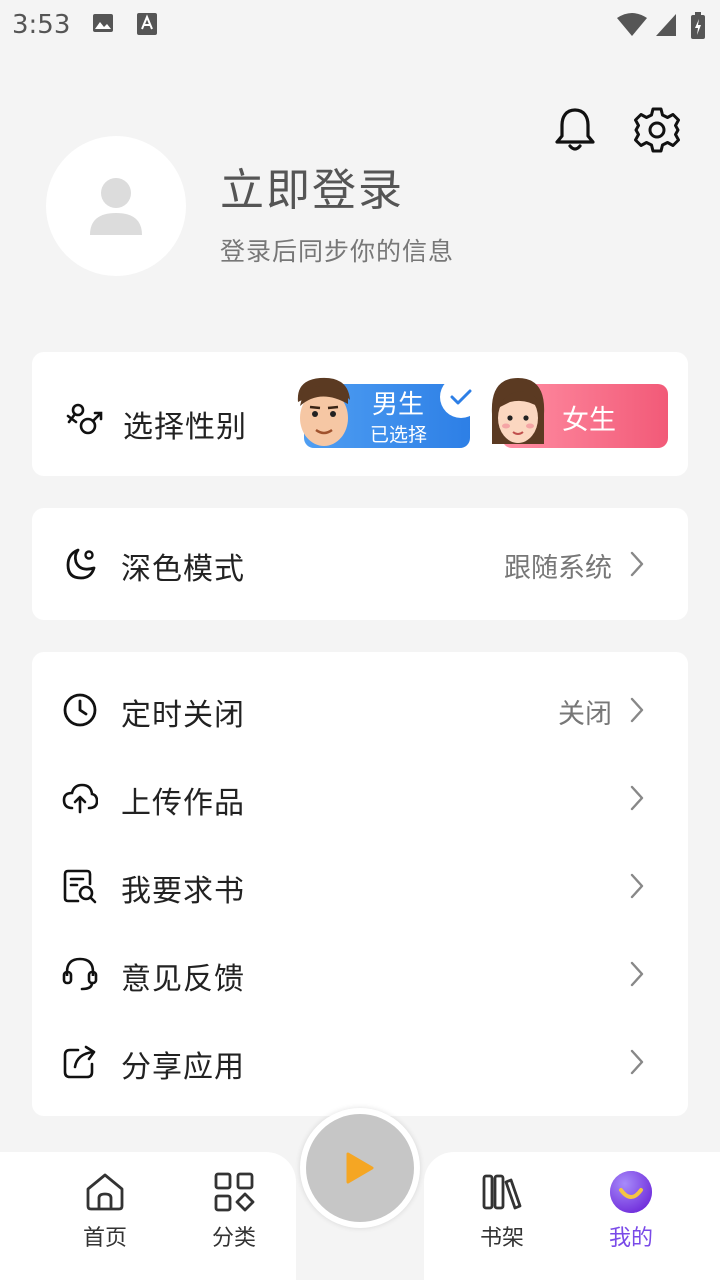 This screenshot has width=720, height=1280. Describe the element at coordinates (630, 1238) in the screenshot. I see `nav-label: 我的` at that location.